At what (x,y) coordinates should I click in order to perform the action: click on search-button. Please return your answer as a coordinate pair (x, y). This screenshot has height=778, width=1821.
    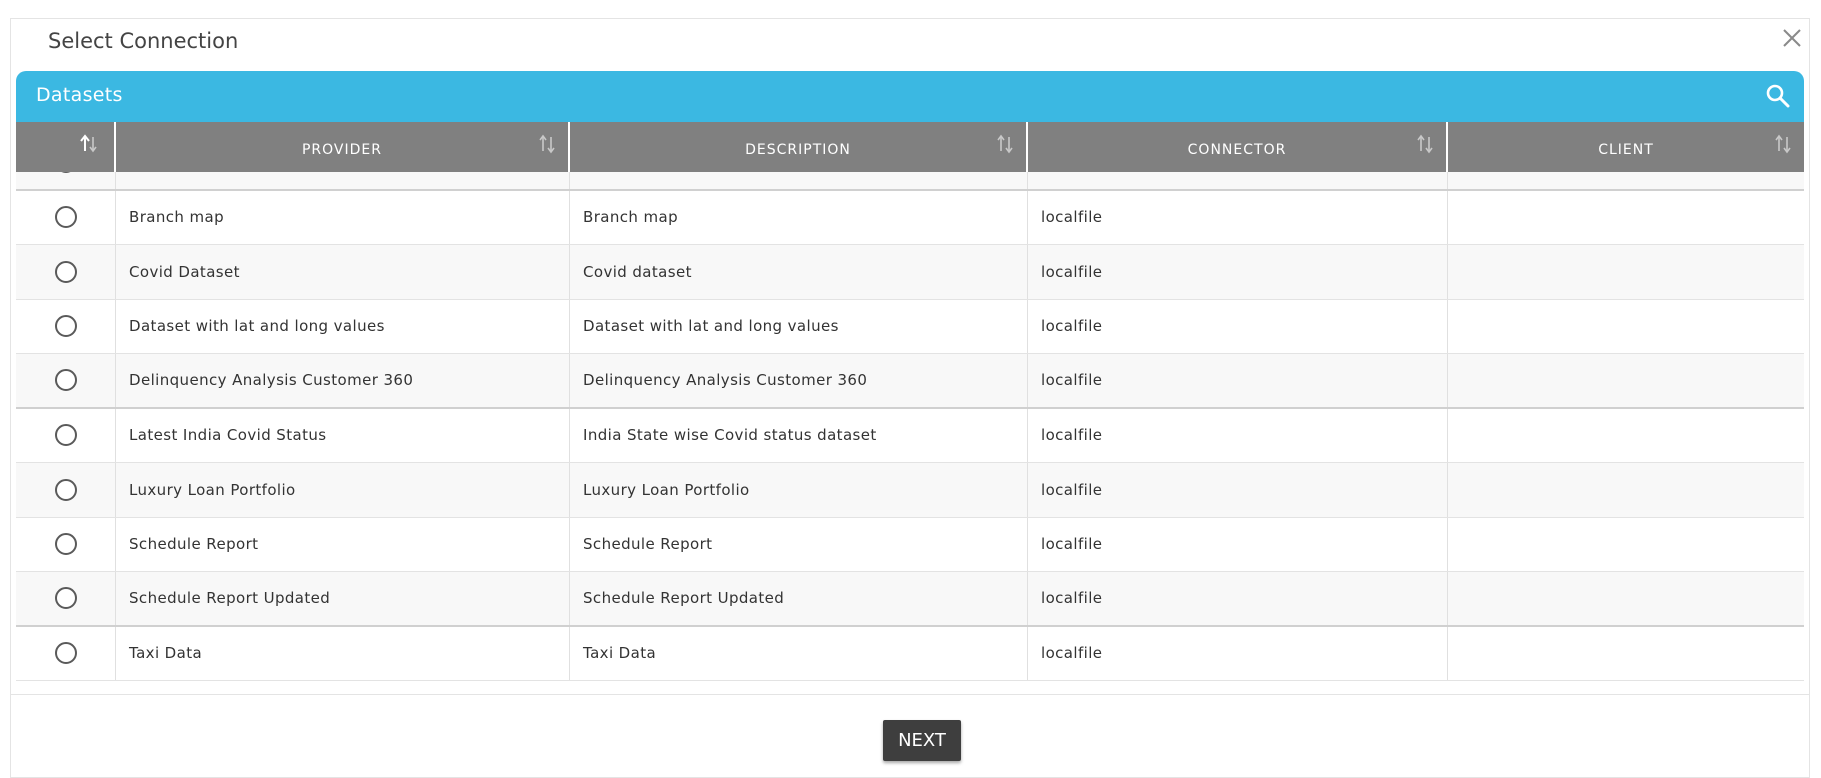
    Looking at the image, I should click on (1778, 96).